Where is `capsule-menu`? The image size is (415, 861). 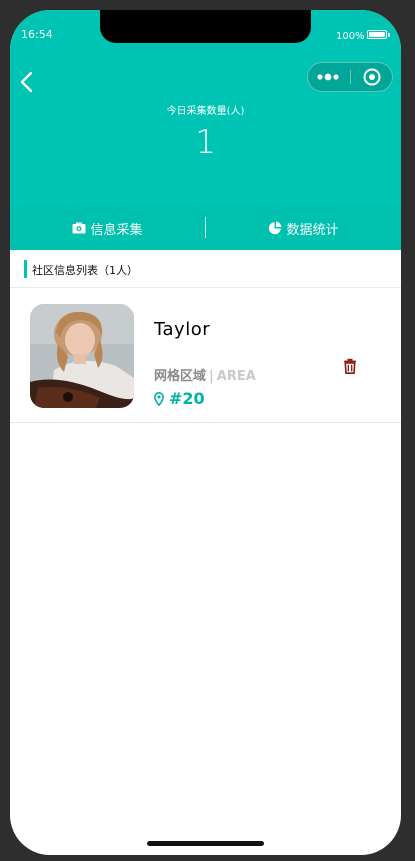 capsule-menu is located at coordinates (350, 77).